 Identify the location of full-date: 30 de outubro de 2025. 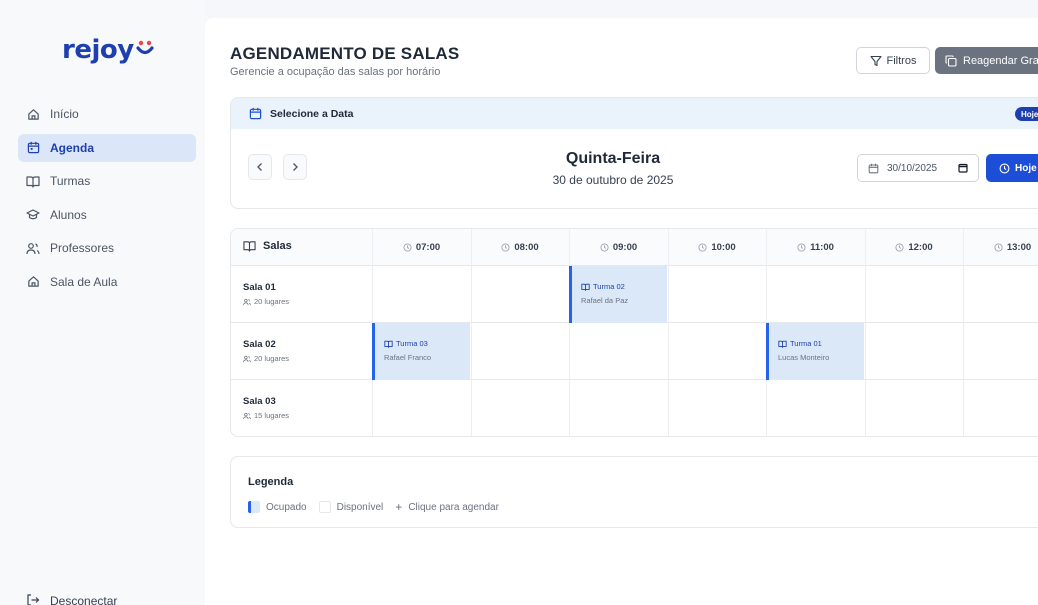
(613, 180).